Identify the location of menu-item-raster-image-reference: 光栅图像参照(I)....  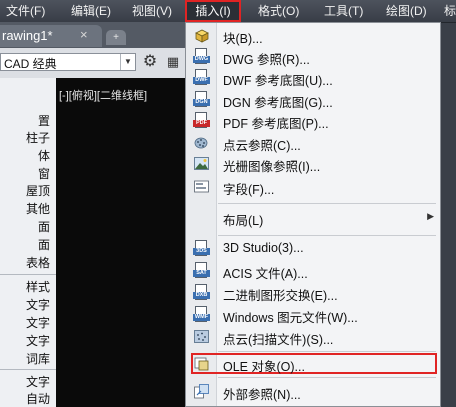
(313, 164).